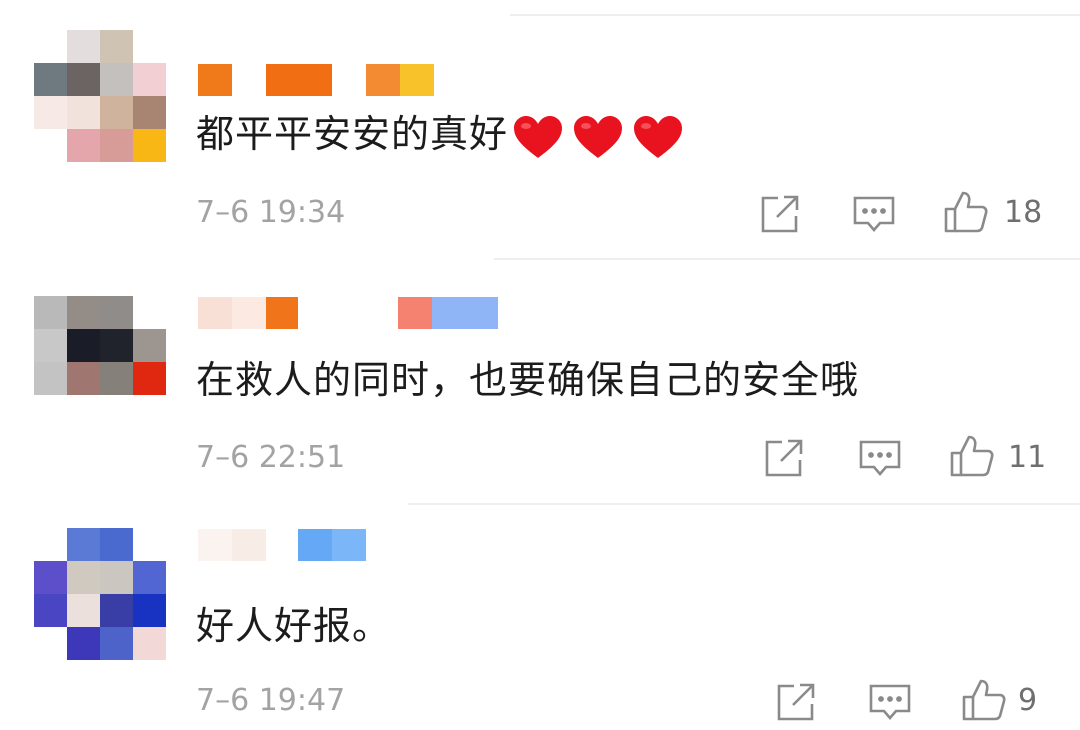 This screenshot has width=1080, height=730. Describe the element at coordinates (1023, 212) in the screenshot. I see `like-count: 18` at that location.